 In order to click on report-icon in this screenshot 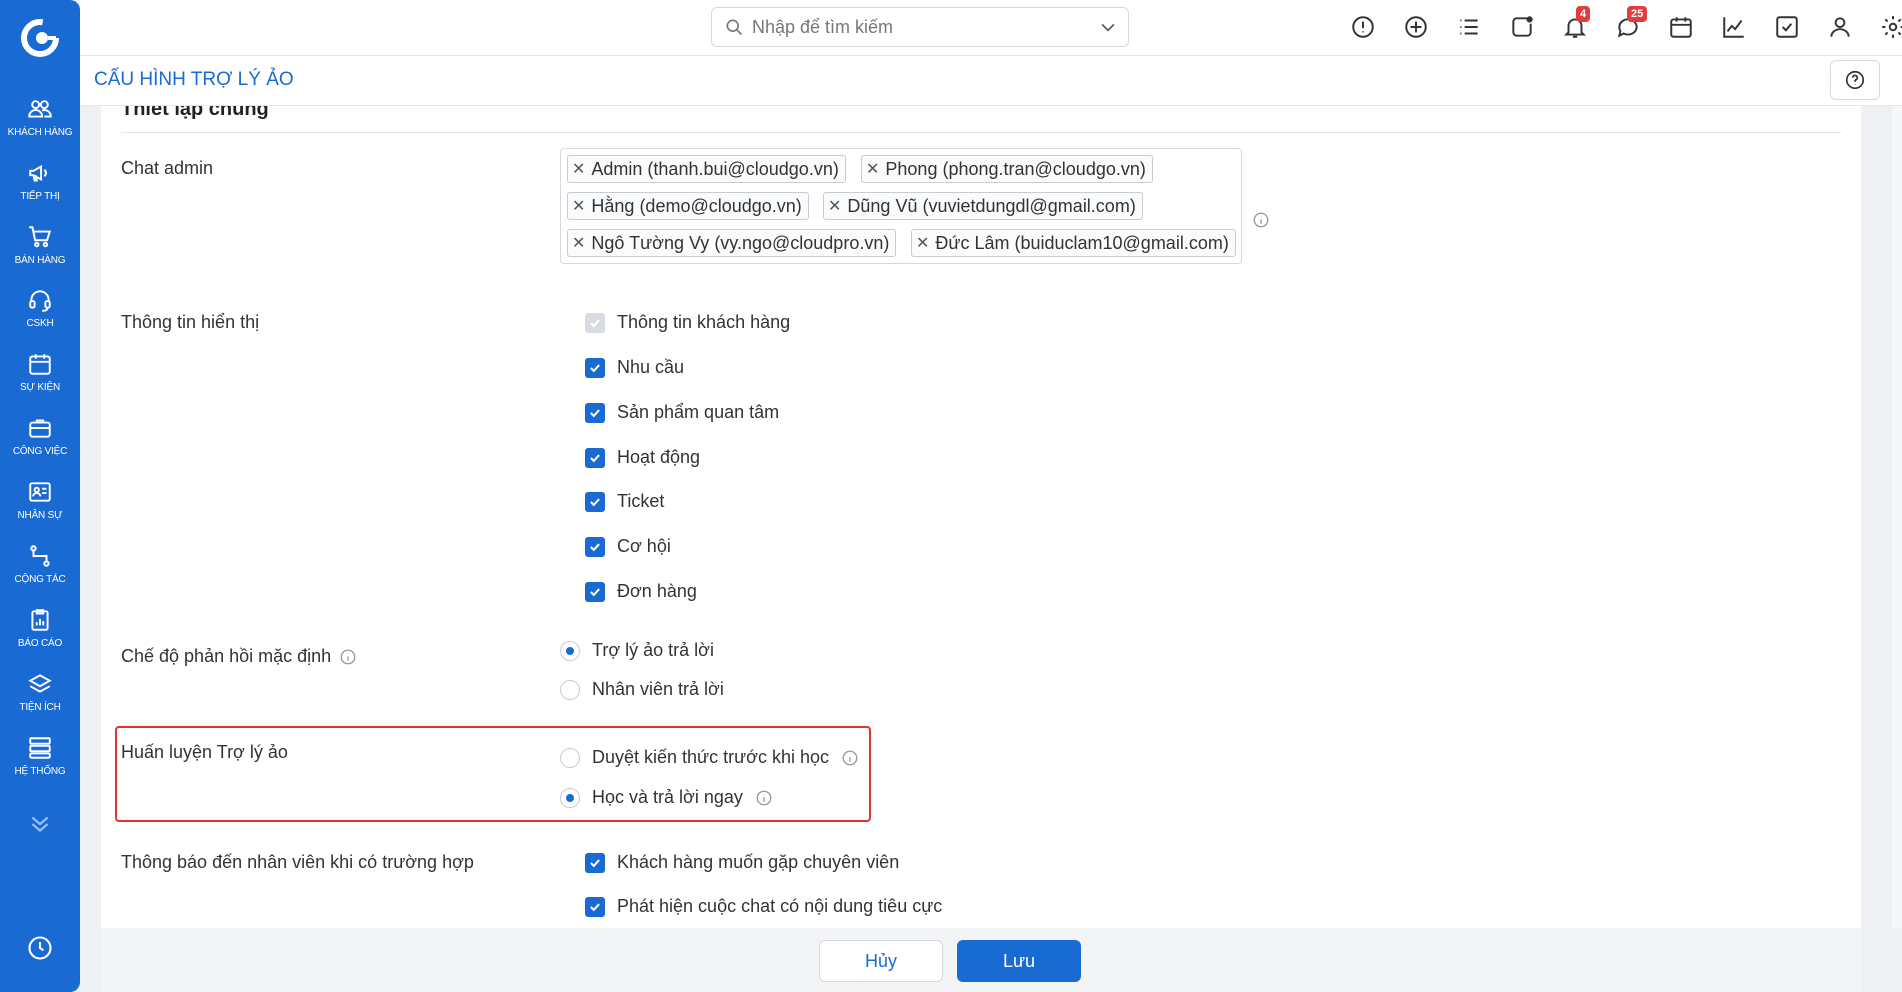, I will do `click(40, 620)`.